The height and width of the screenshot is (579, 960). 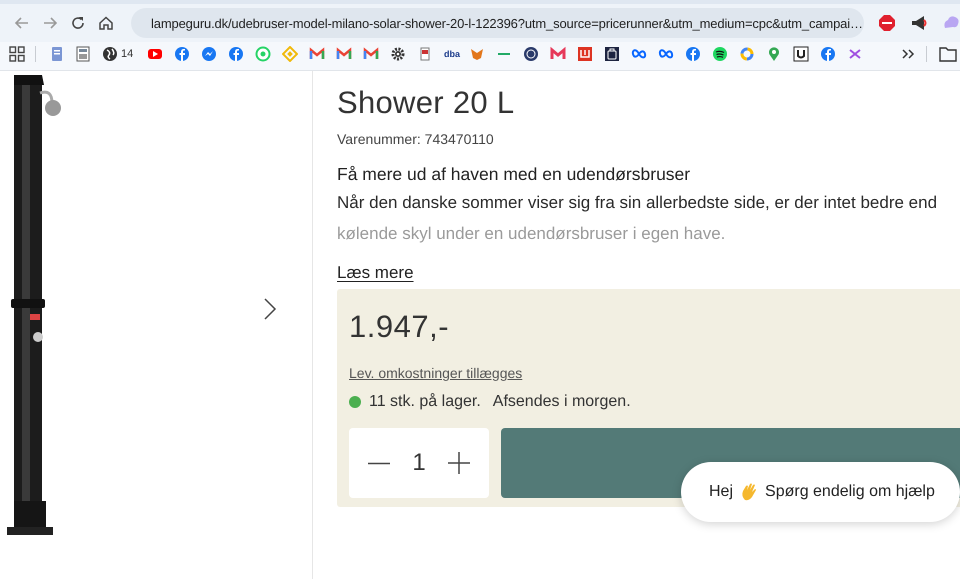 What do you see at coordinates (399, 327) in the screenshot?
I see `price: 1.947,-` at bounding box center [399, 327].